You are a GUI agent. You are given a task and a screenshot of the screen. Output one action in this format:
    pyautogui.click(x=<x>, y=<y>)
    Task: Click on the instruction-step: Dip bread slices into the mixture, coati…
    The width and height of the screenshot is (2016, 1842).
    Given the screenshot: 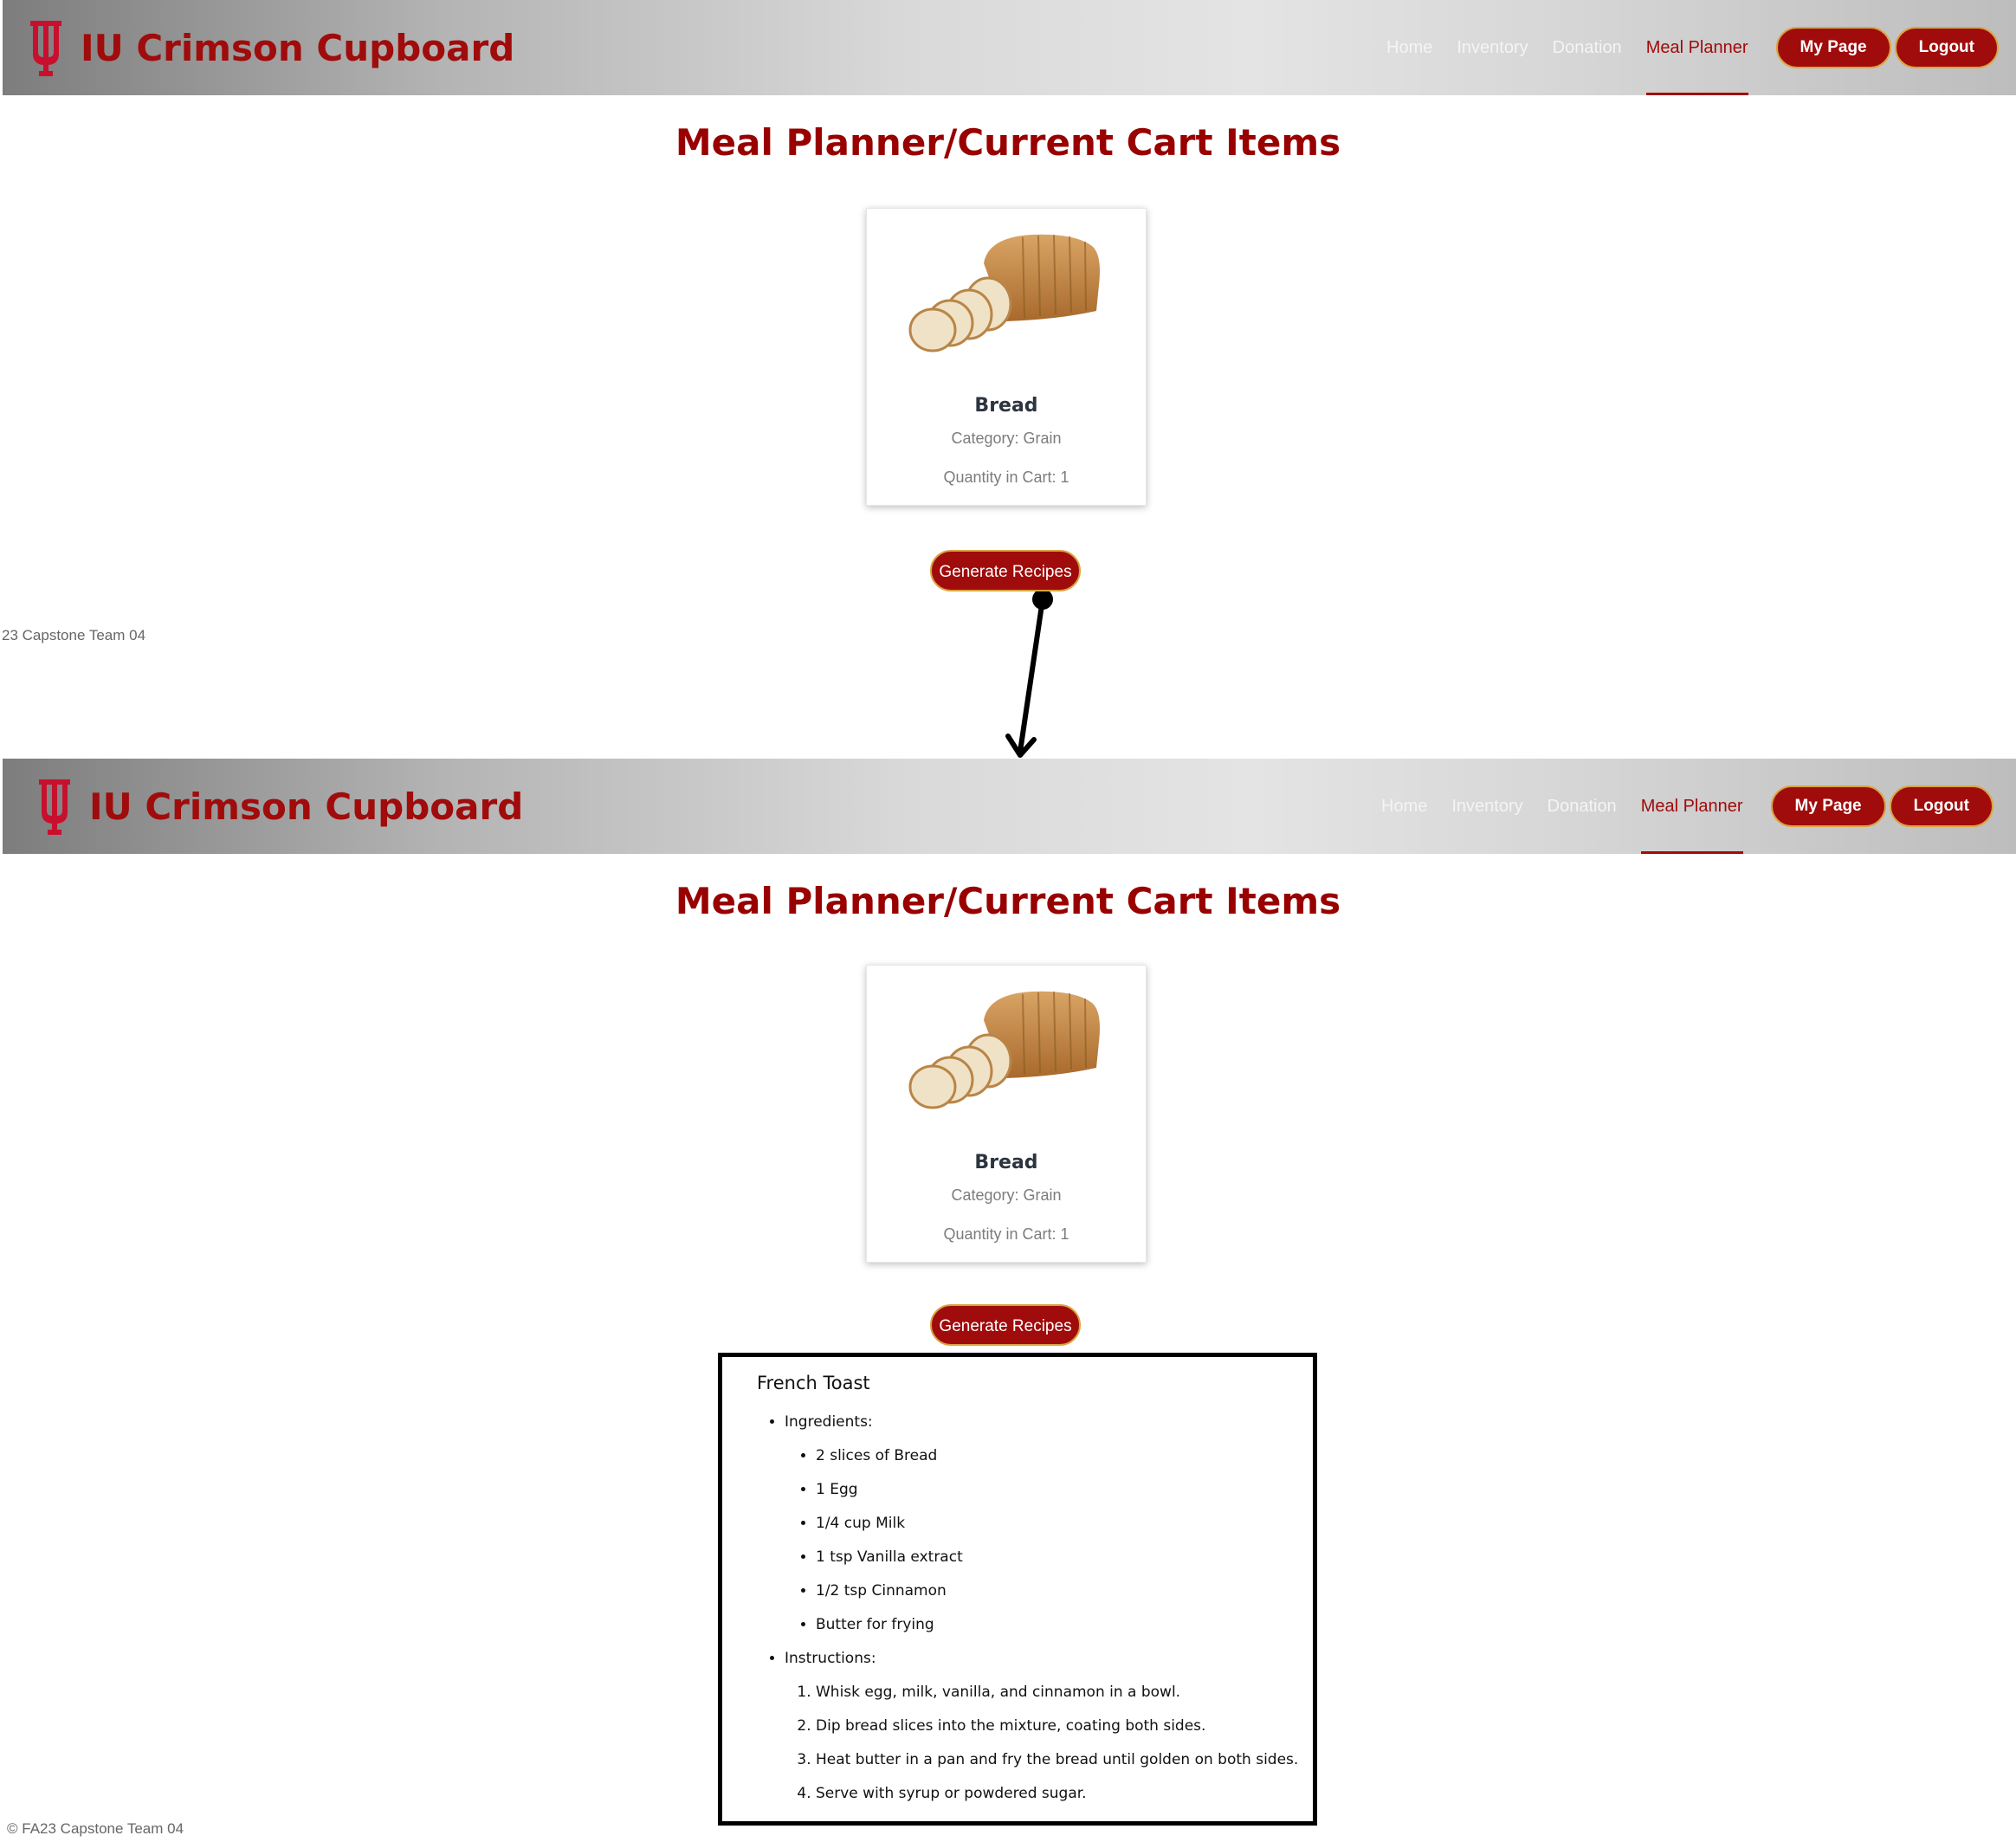 What is the action you would take?
    pyautogui.click(x=1057, y=1726)
    